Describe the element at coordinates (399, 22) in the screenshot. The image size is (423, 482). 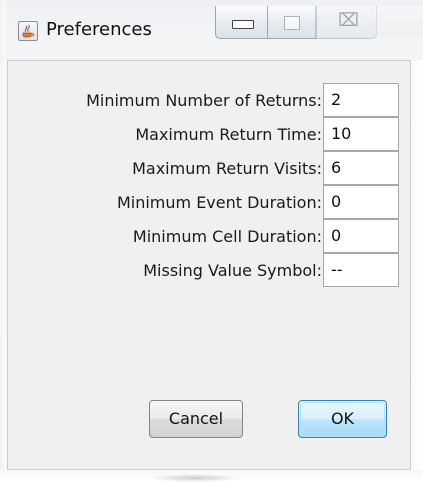
I see `caption-fade` at that location.